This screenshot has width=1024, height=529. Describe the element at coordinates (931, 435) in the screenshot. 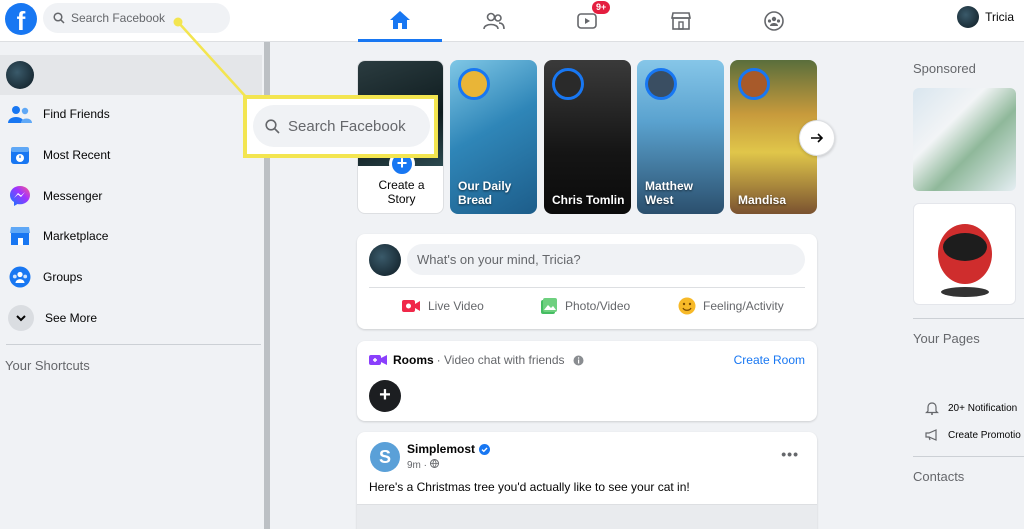

I see `megaphone-icon` at that location.